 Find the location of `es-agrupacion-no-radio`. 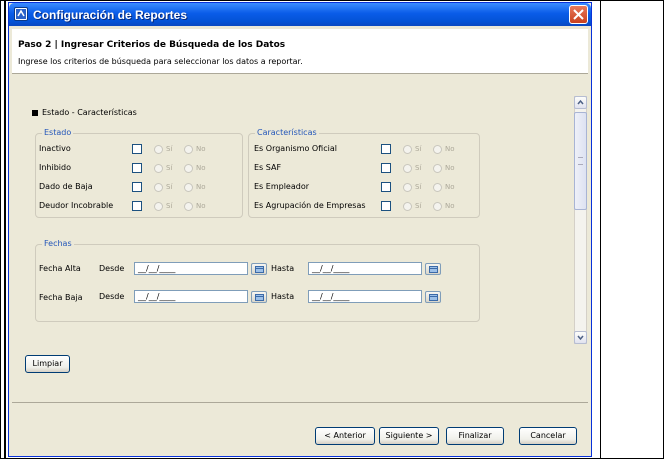

es-agrupacion-no-radio is located at coordinates (437, 206).